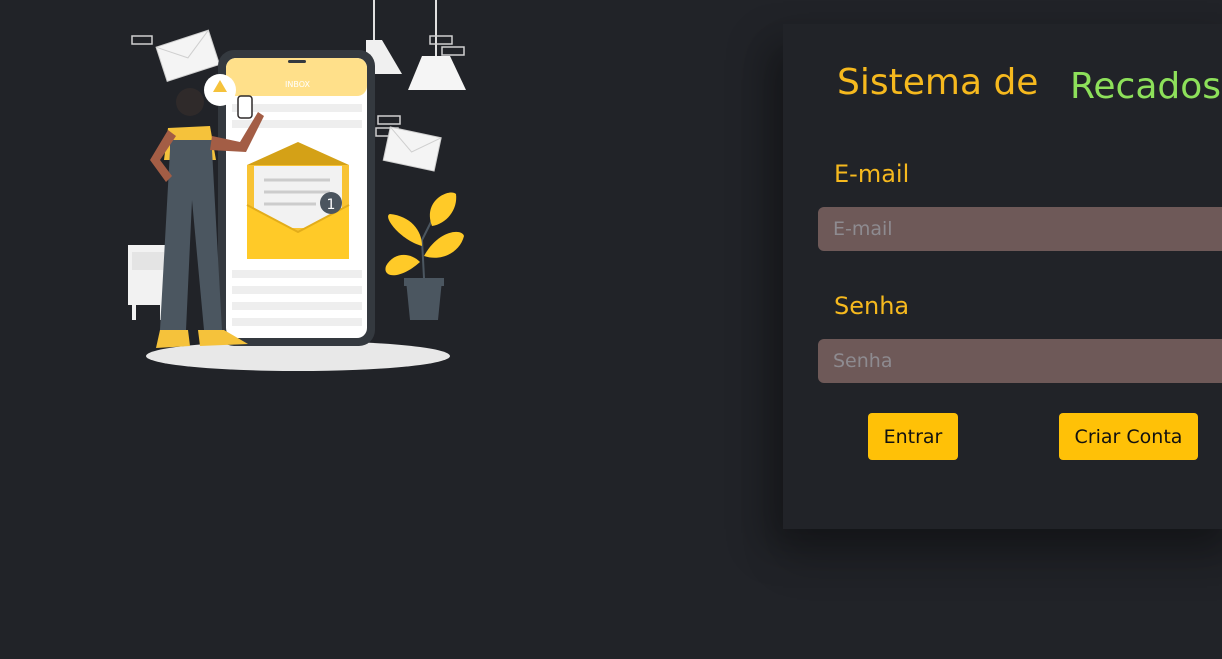 This screenshot has width=1222, height=659. Describe the element at coordinates (872, 174) in the screenshot. I see `email-label: E-mail` at that location.